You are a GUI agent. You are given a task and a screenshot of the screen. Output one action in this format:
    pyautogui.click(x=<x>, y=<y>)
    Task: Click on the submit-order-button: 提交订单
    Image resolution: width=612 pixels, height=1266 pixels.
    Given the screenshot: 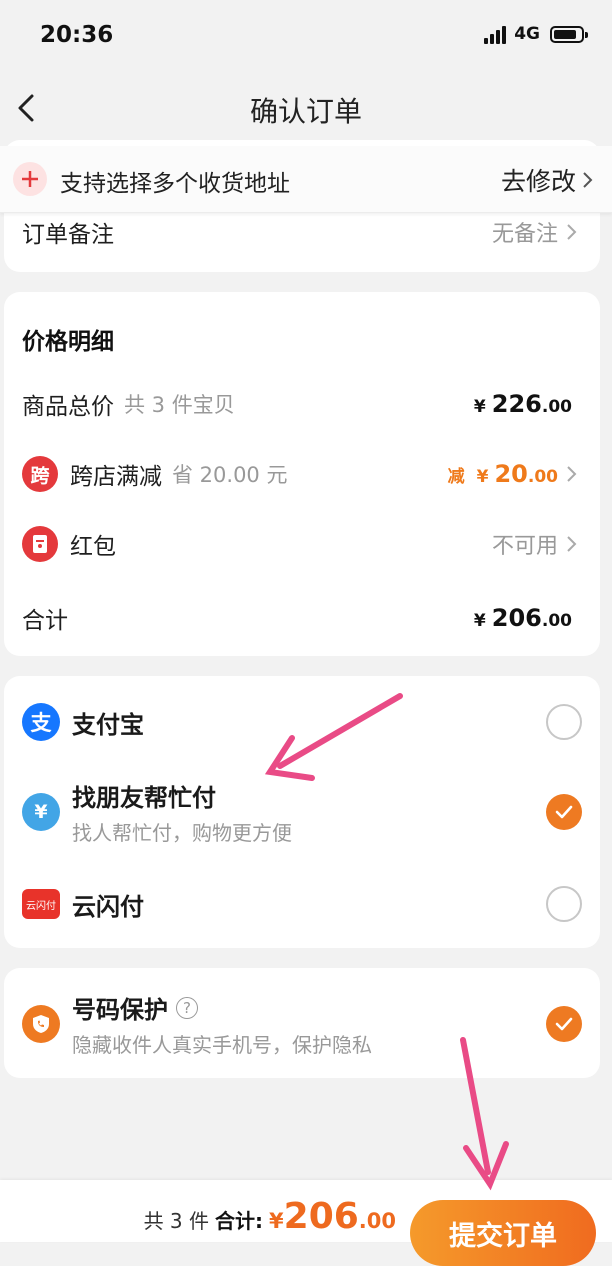 What is the action you would take?
    pyautogui.click(x=503, y=1233)
    